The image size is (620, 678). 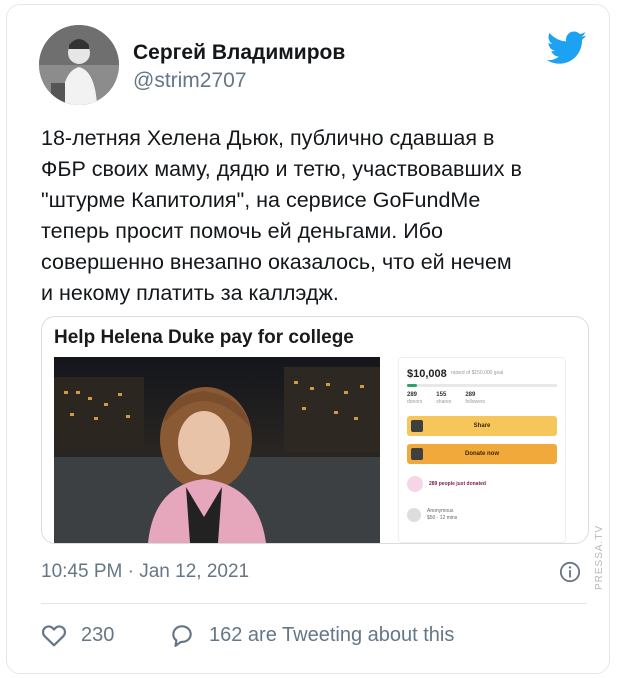 I want to click on raised-goal-text: raised of $150,000 goal, so click(x=477, y=373).